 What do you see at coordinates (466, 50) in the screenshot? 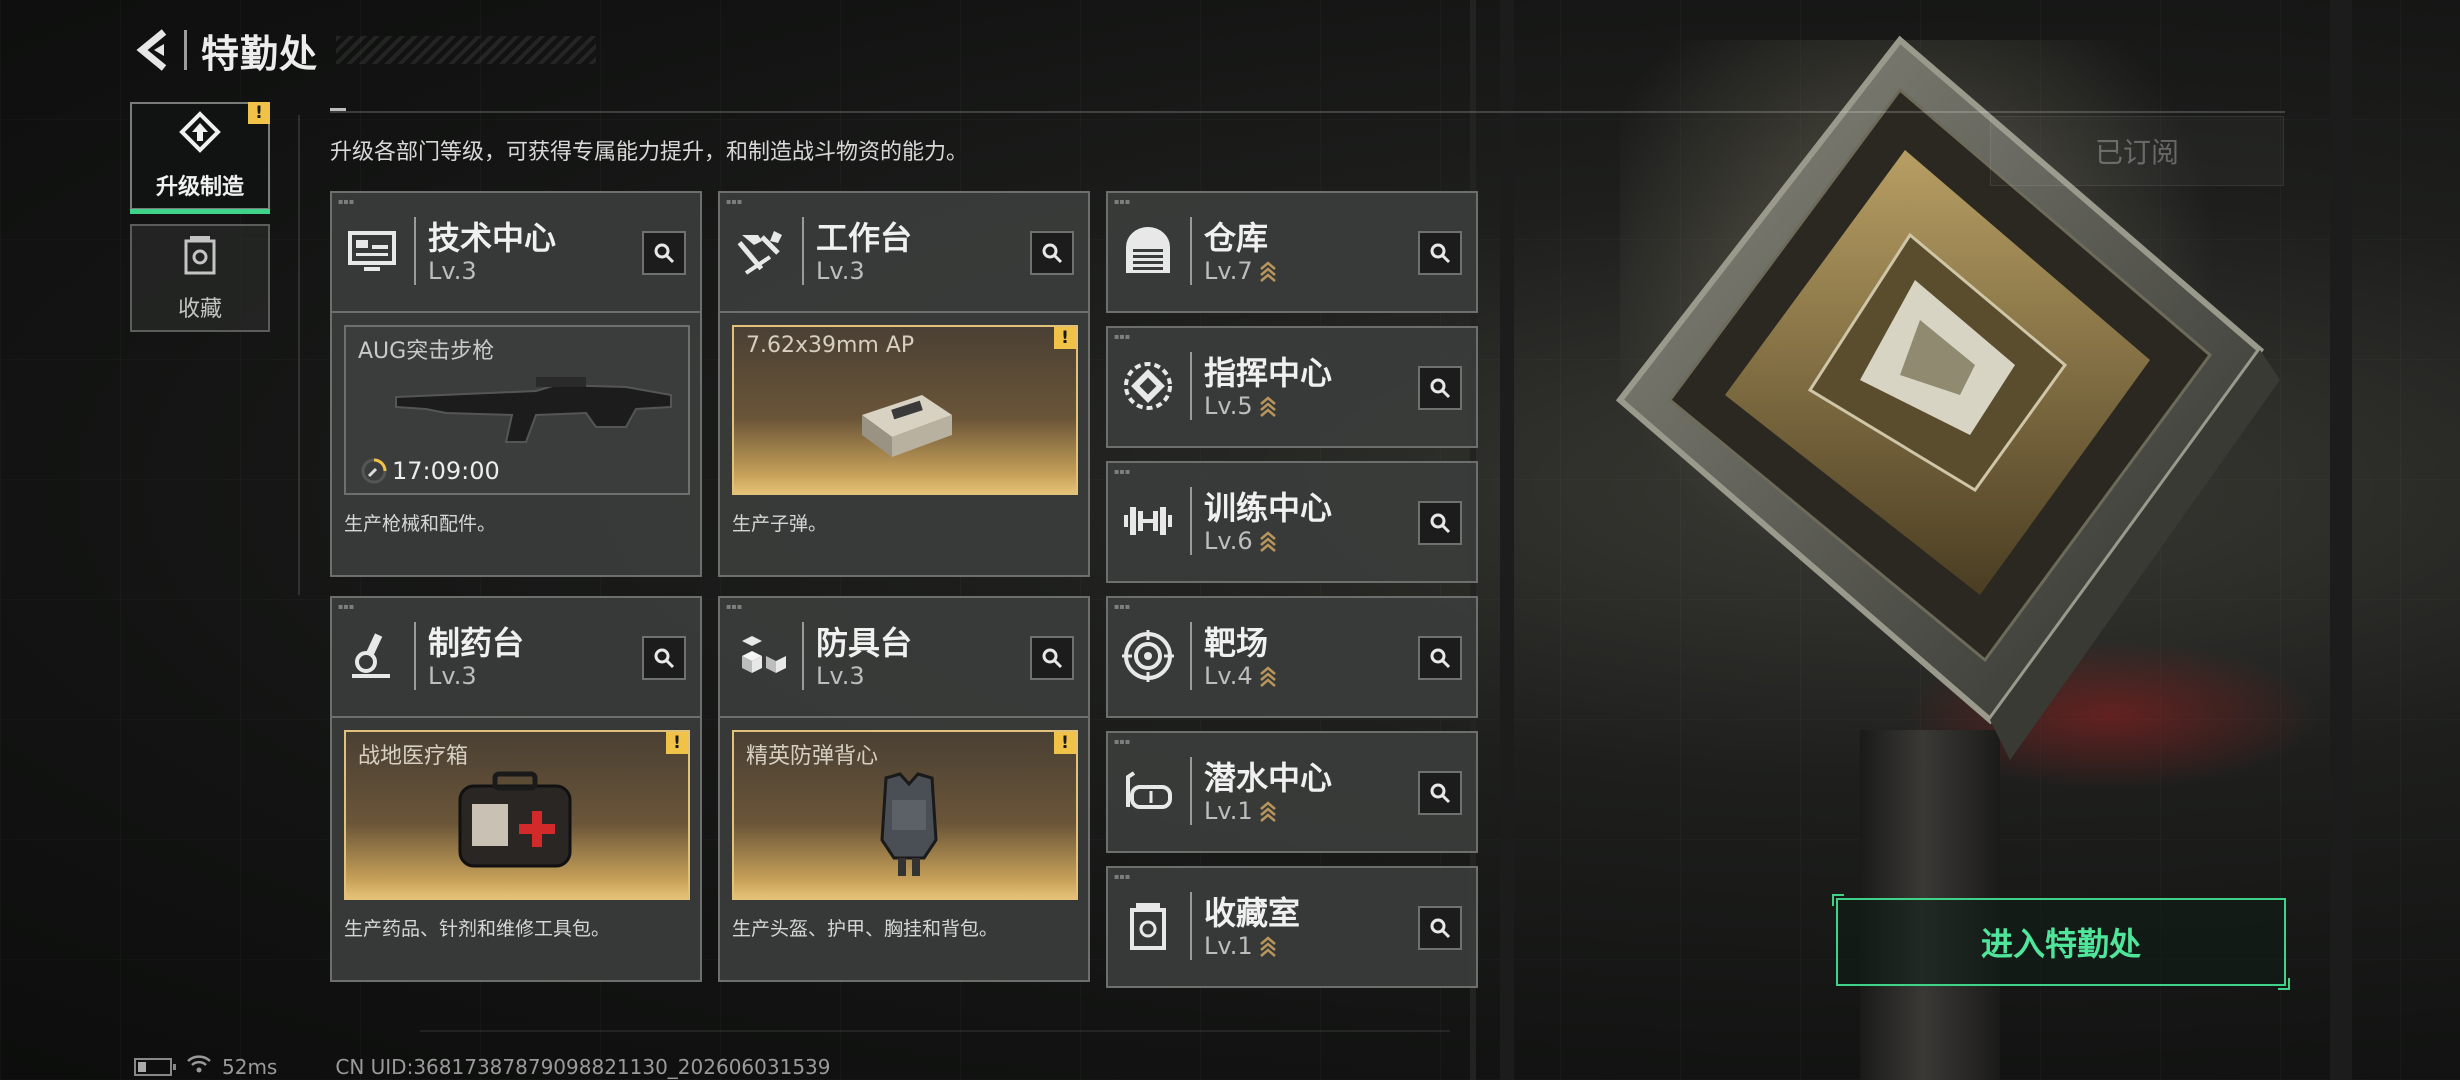
I see `title-decoration` at bounding box center [466, 50].